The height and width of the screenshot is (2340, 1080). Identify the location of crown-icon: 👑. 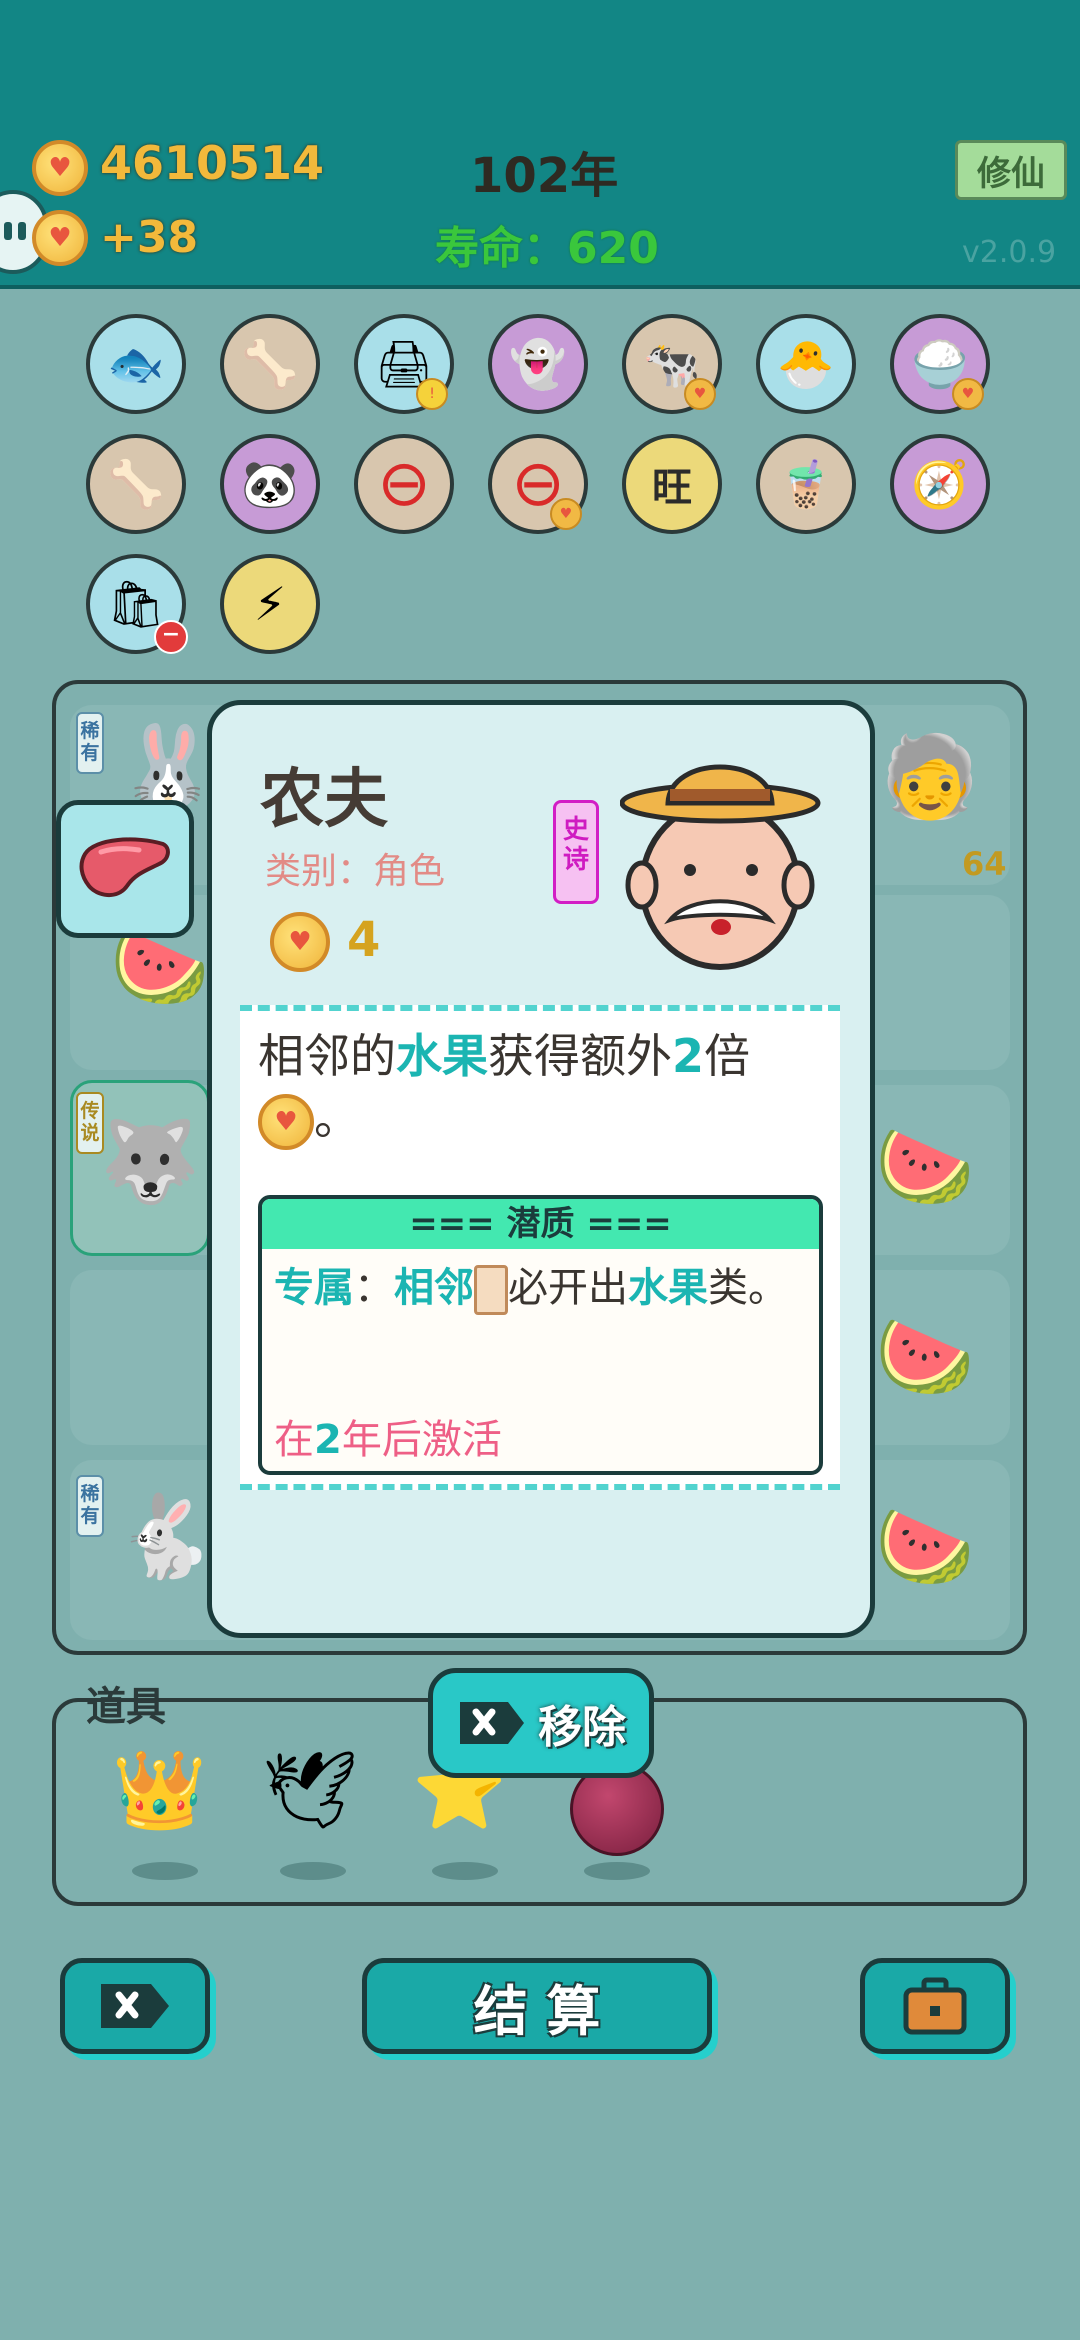
(159, 1790).